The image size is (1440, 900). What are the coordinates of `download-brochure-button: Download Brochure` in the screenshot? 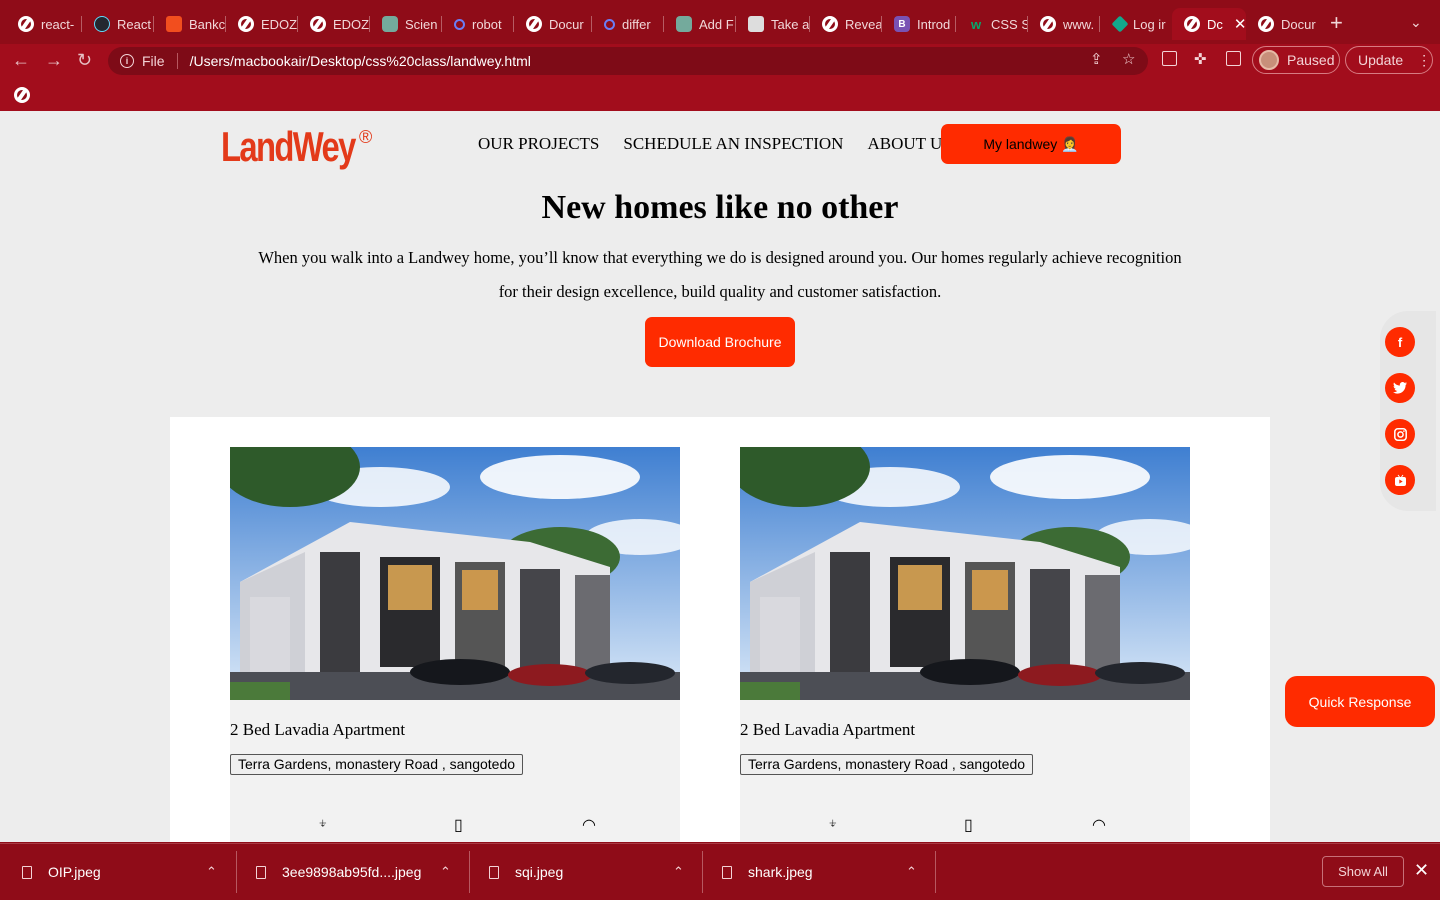 It's located at (720, 342).